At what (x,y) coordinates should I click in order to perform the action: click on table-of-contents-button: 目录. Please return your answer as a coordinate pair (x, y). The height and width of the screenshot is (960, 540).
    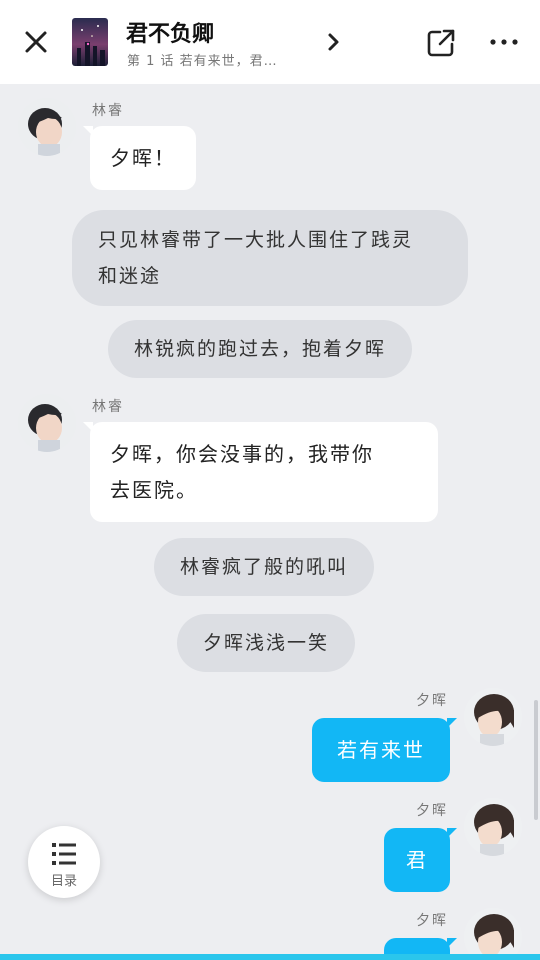
    Looking at the image, I should click on (64, 862).